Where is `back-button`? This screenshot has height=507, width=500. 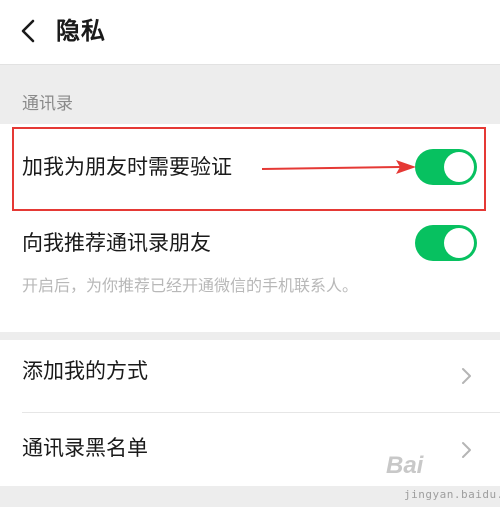
back-button is located at coordinates (29, 31).